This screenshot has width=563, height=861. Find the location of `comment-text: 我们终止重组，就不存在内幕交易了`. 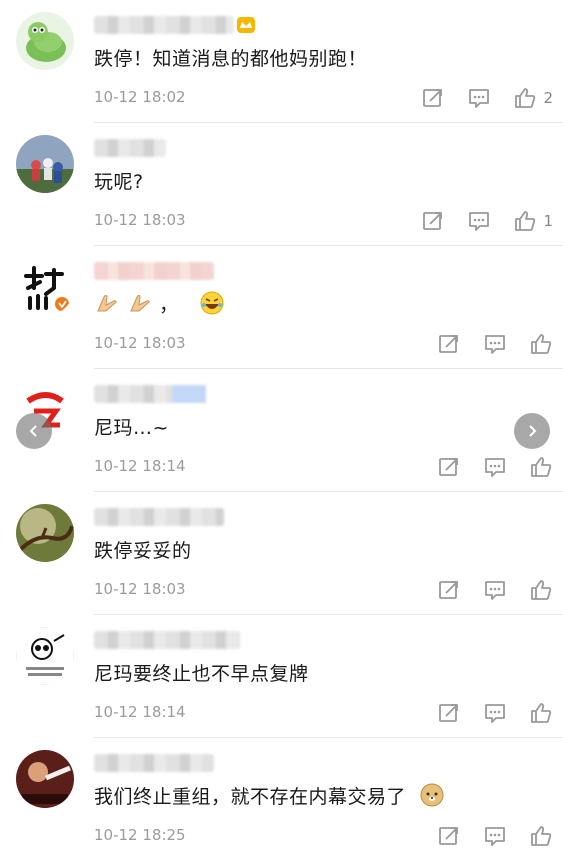

comment-text: 我们终止重组，就不存在内幕交易了 is located at coordinates (269, 797).